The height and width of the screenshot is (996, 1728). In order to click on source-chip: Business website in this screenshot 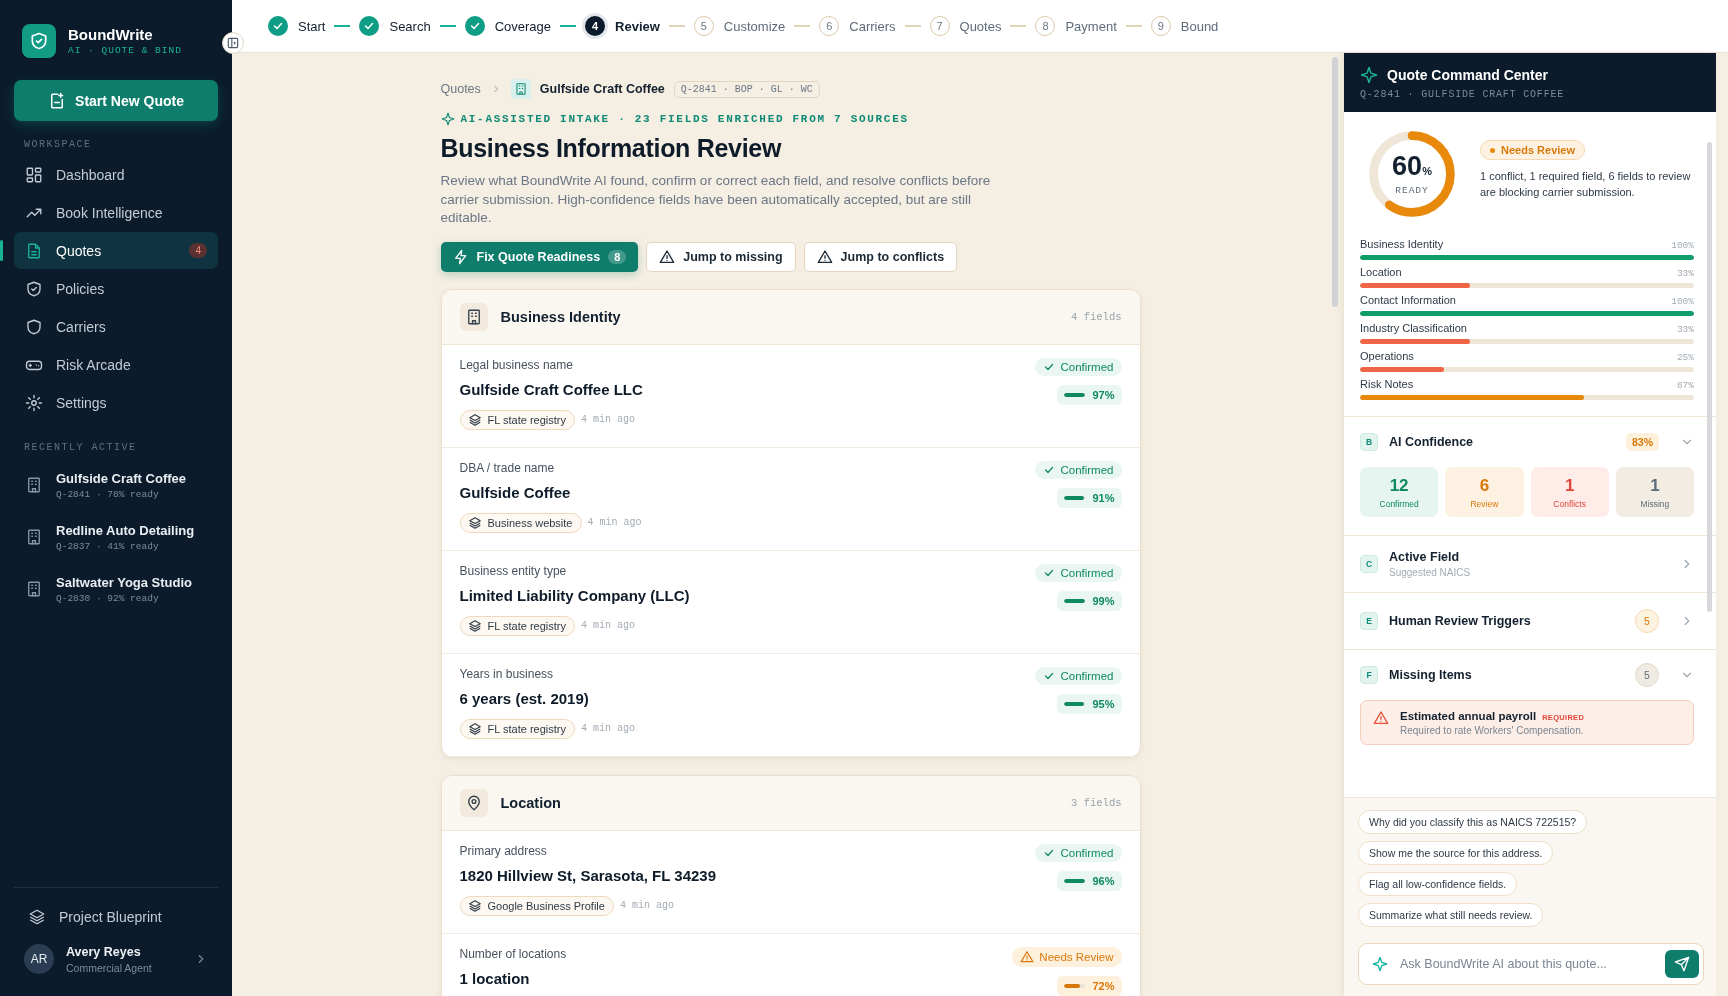, I will do `click(520, 522)`.